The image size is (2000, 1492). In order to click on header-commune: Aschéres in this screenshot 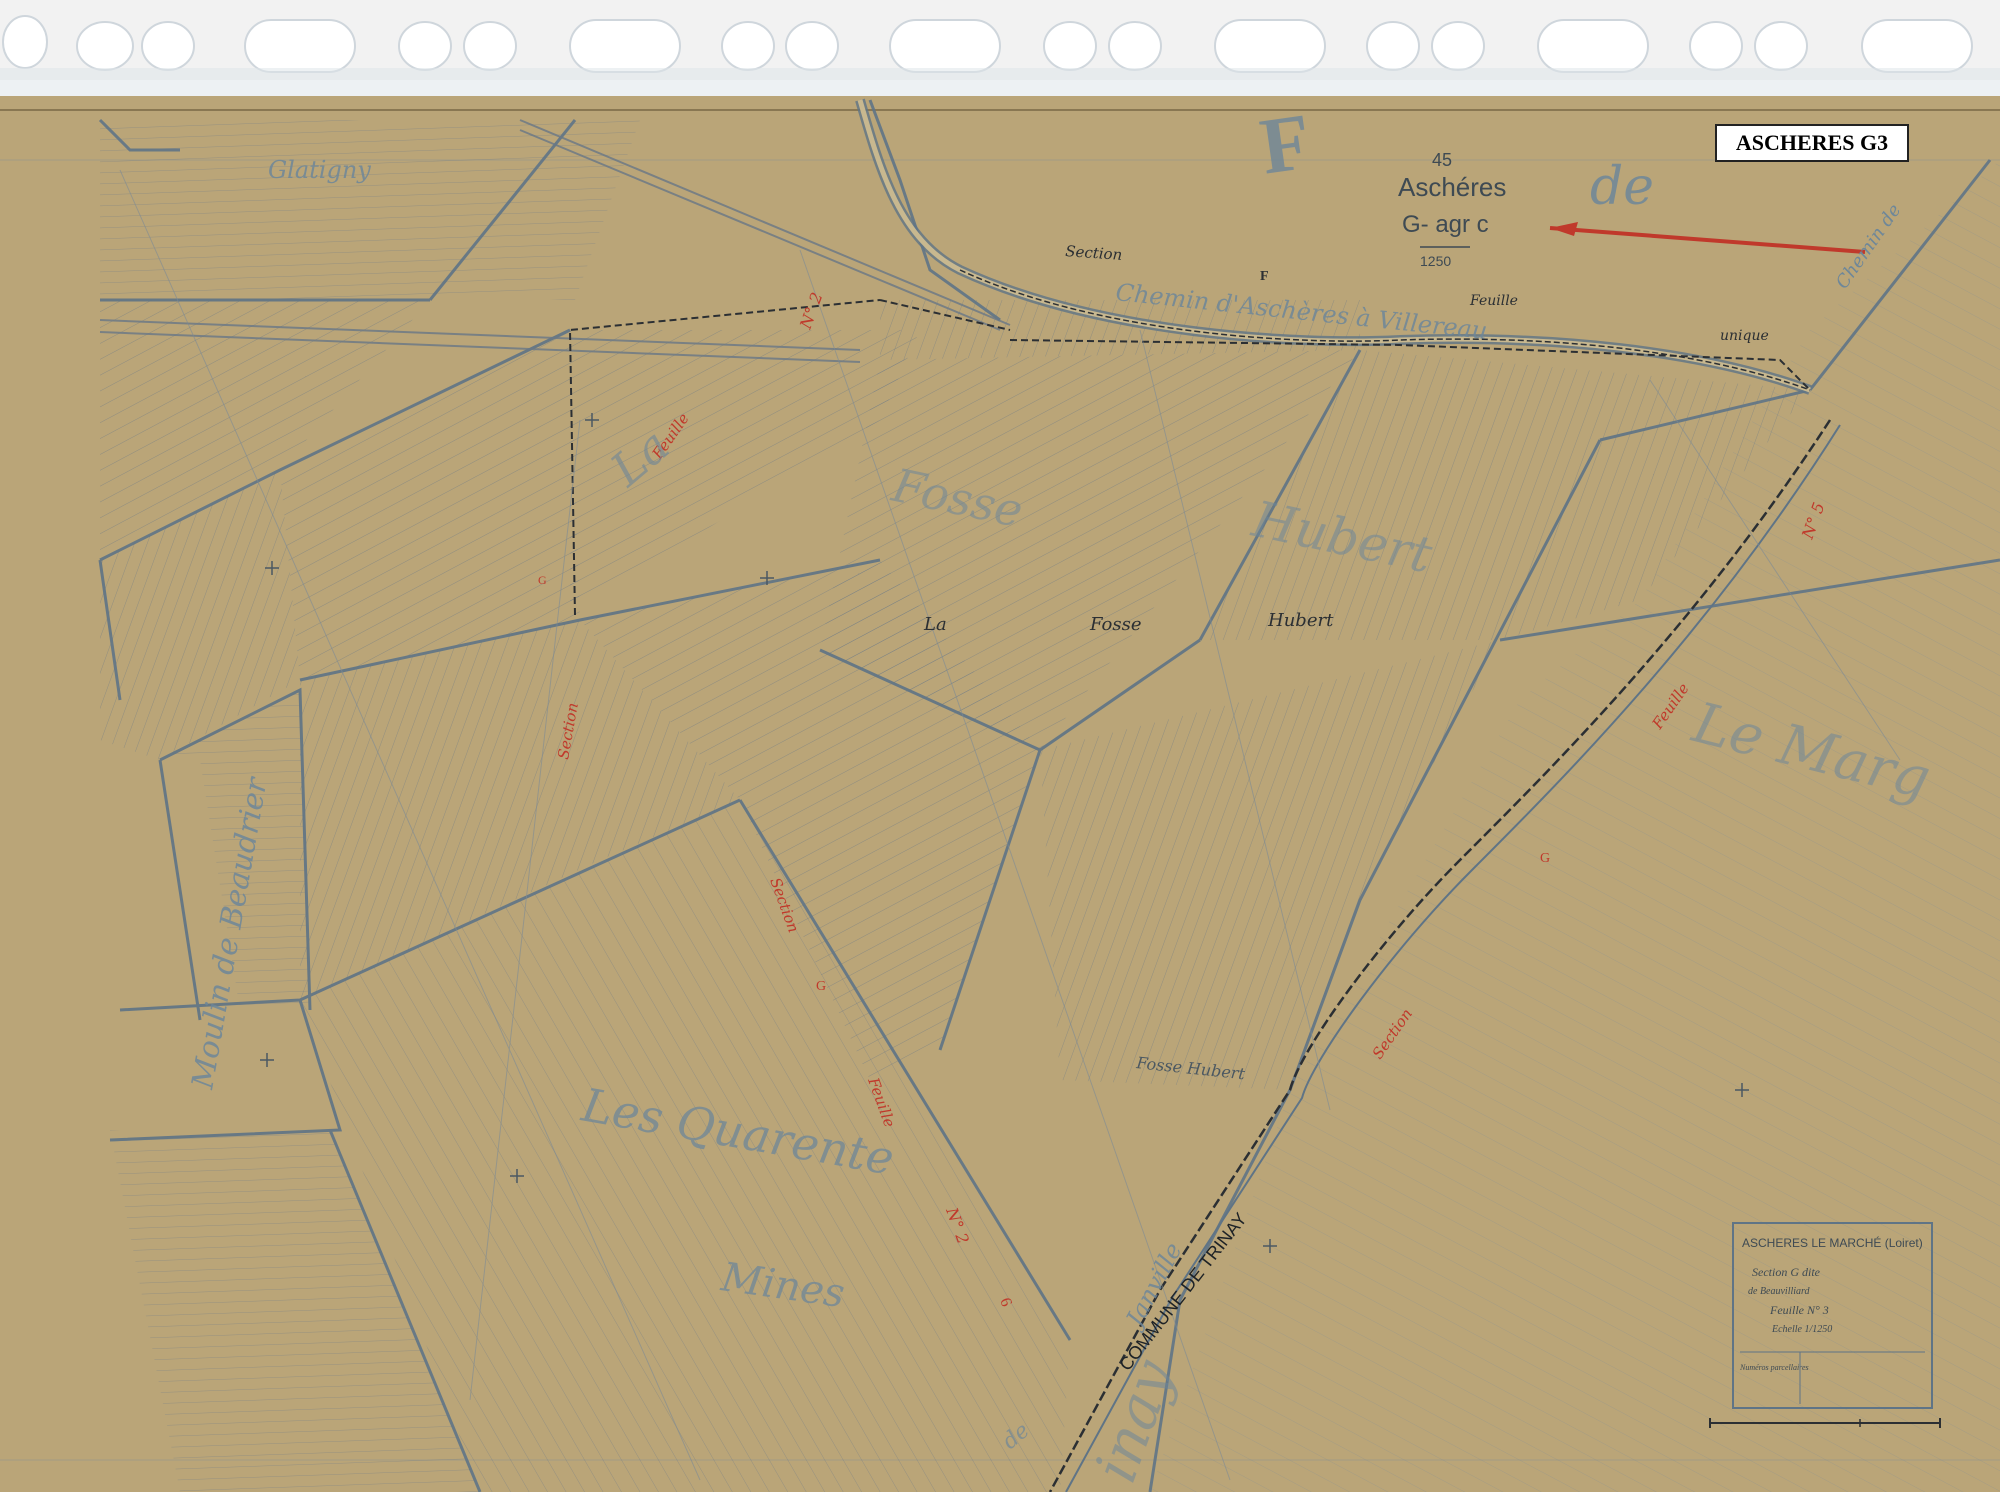, I will do `click(1452, 187)`.